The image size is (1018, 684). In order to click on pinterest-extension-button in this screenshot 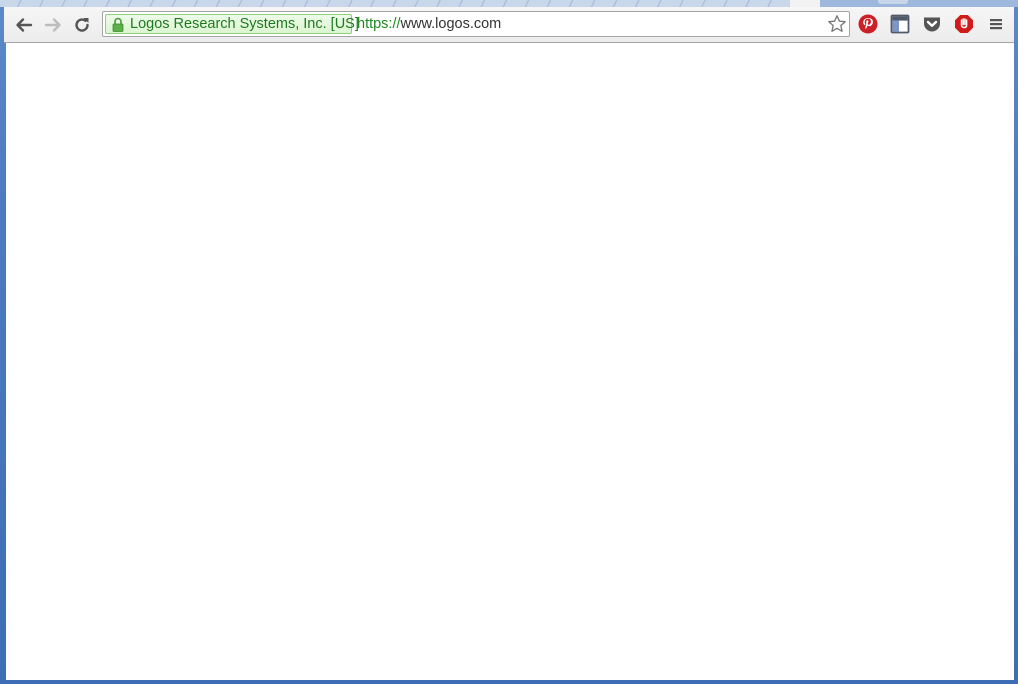, I will do `click(868, 24)`.